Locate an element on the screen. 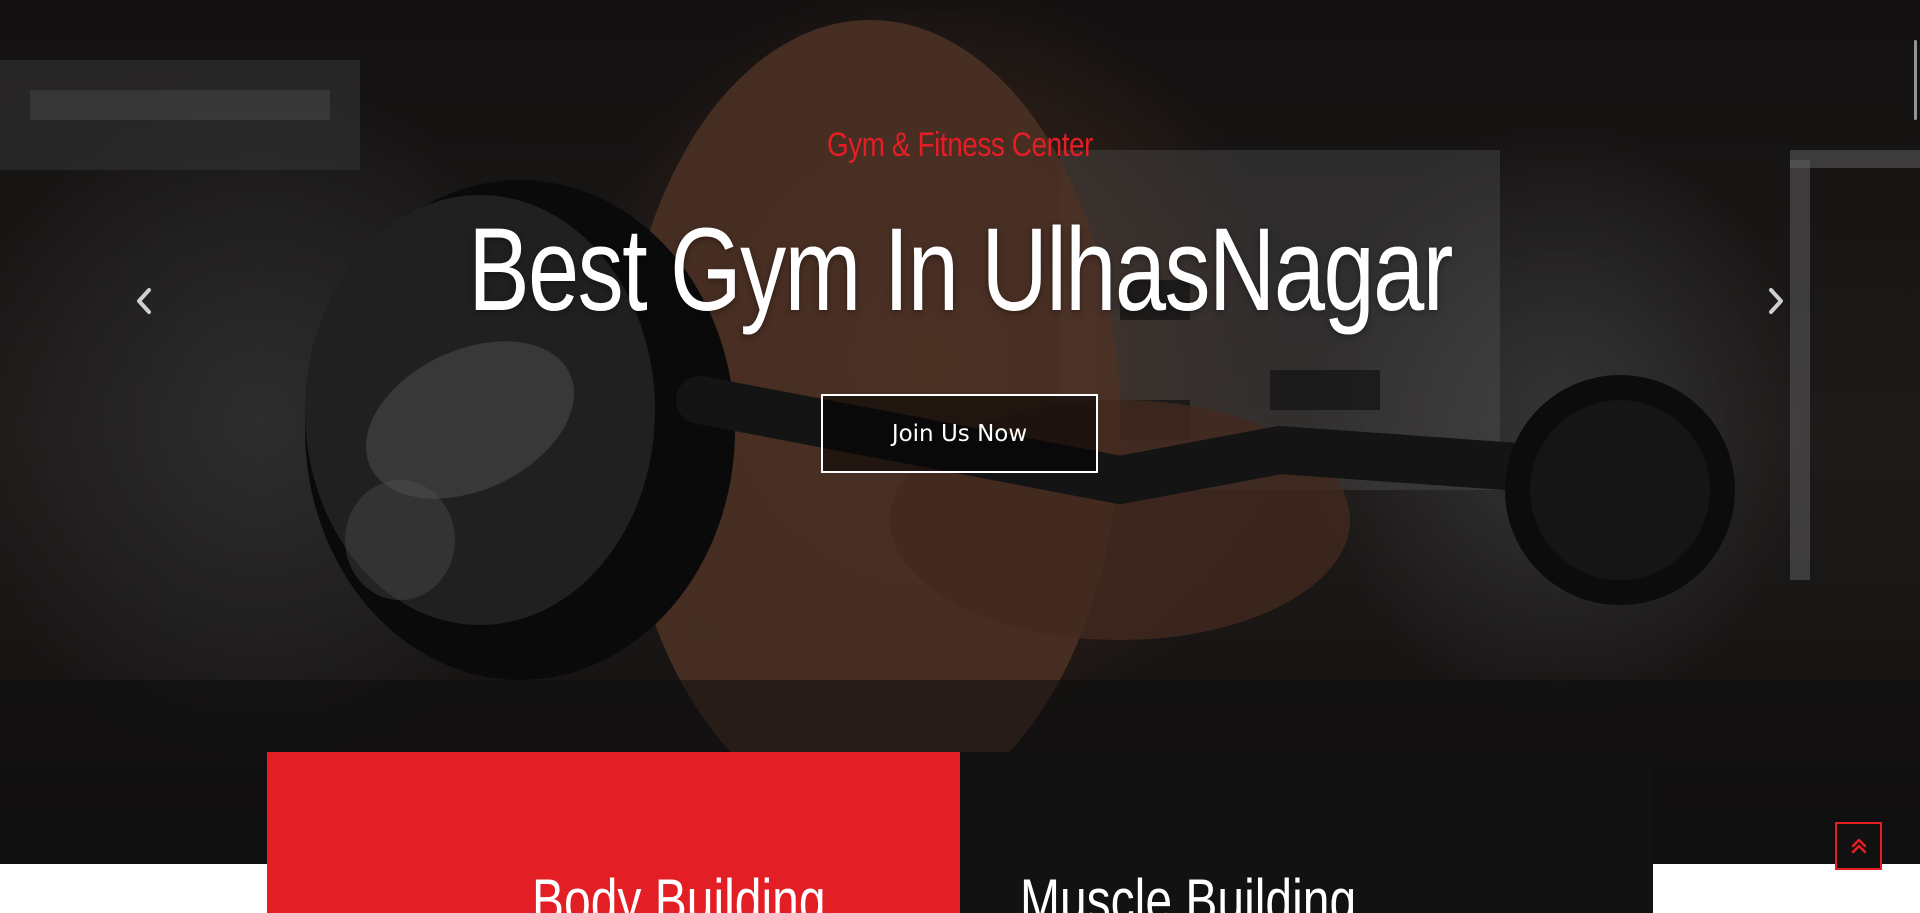  service-card-title: Body Building is located at coordinates (679, 890).